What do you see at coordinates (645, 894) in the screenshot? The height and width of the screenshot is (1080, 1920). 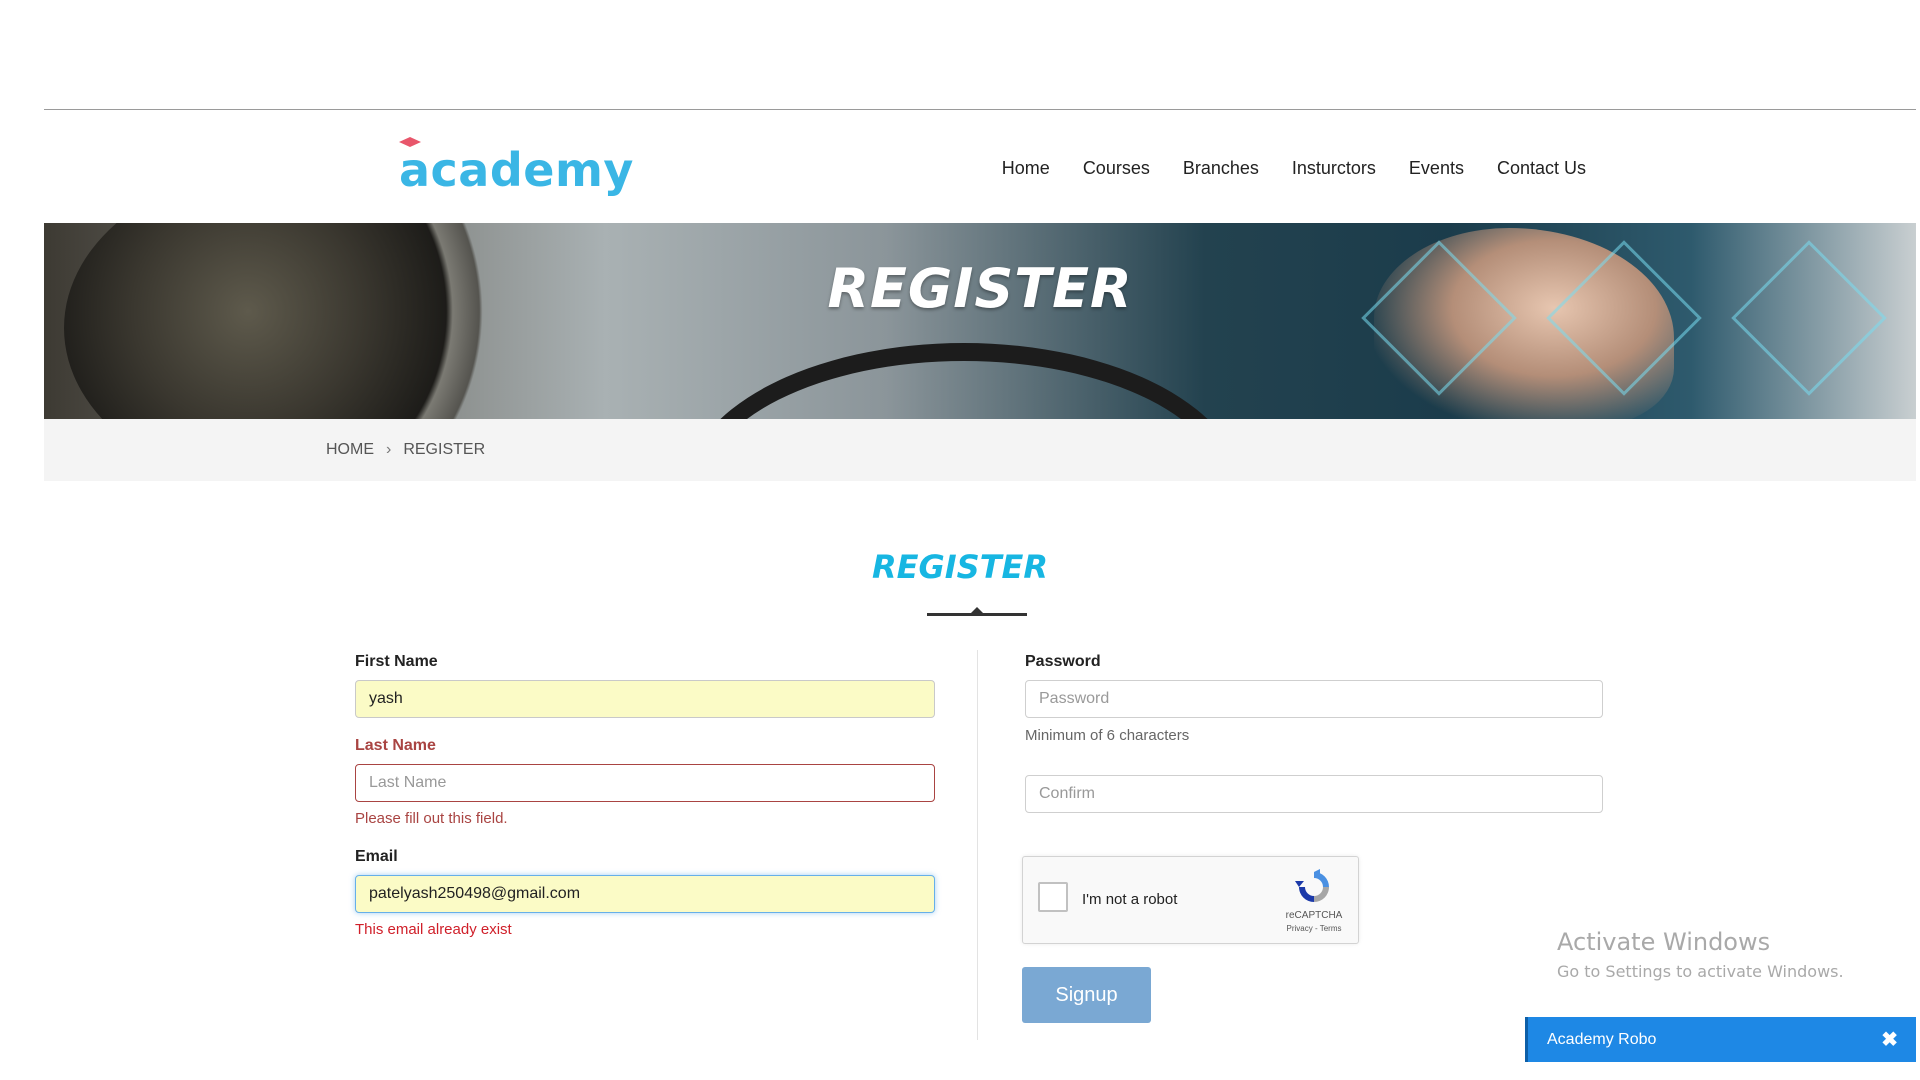 I see `email-field` at bounding box center [645, 894].